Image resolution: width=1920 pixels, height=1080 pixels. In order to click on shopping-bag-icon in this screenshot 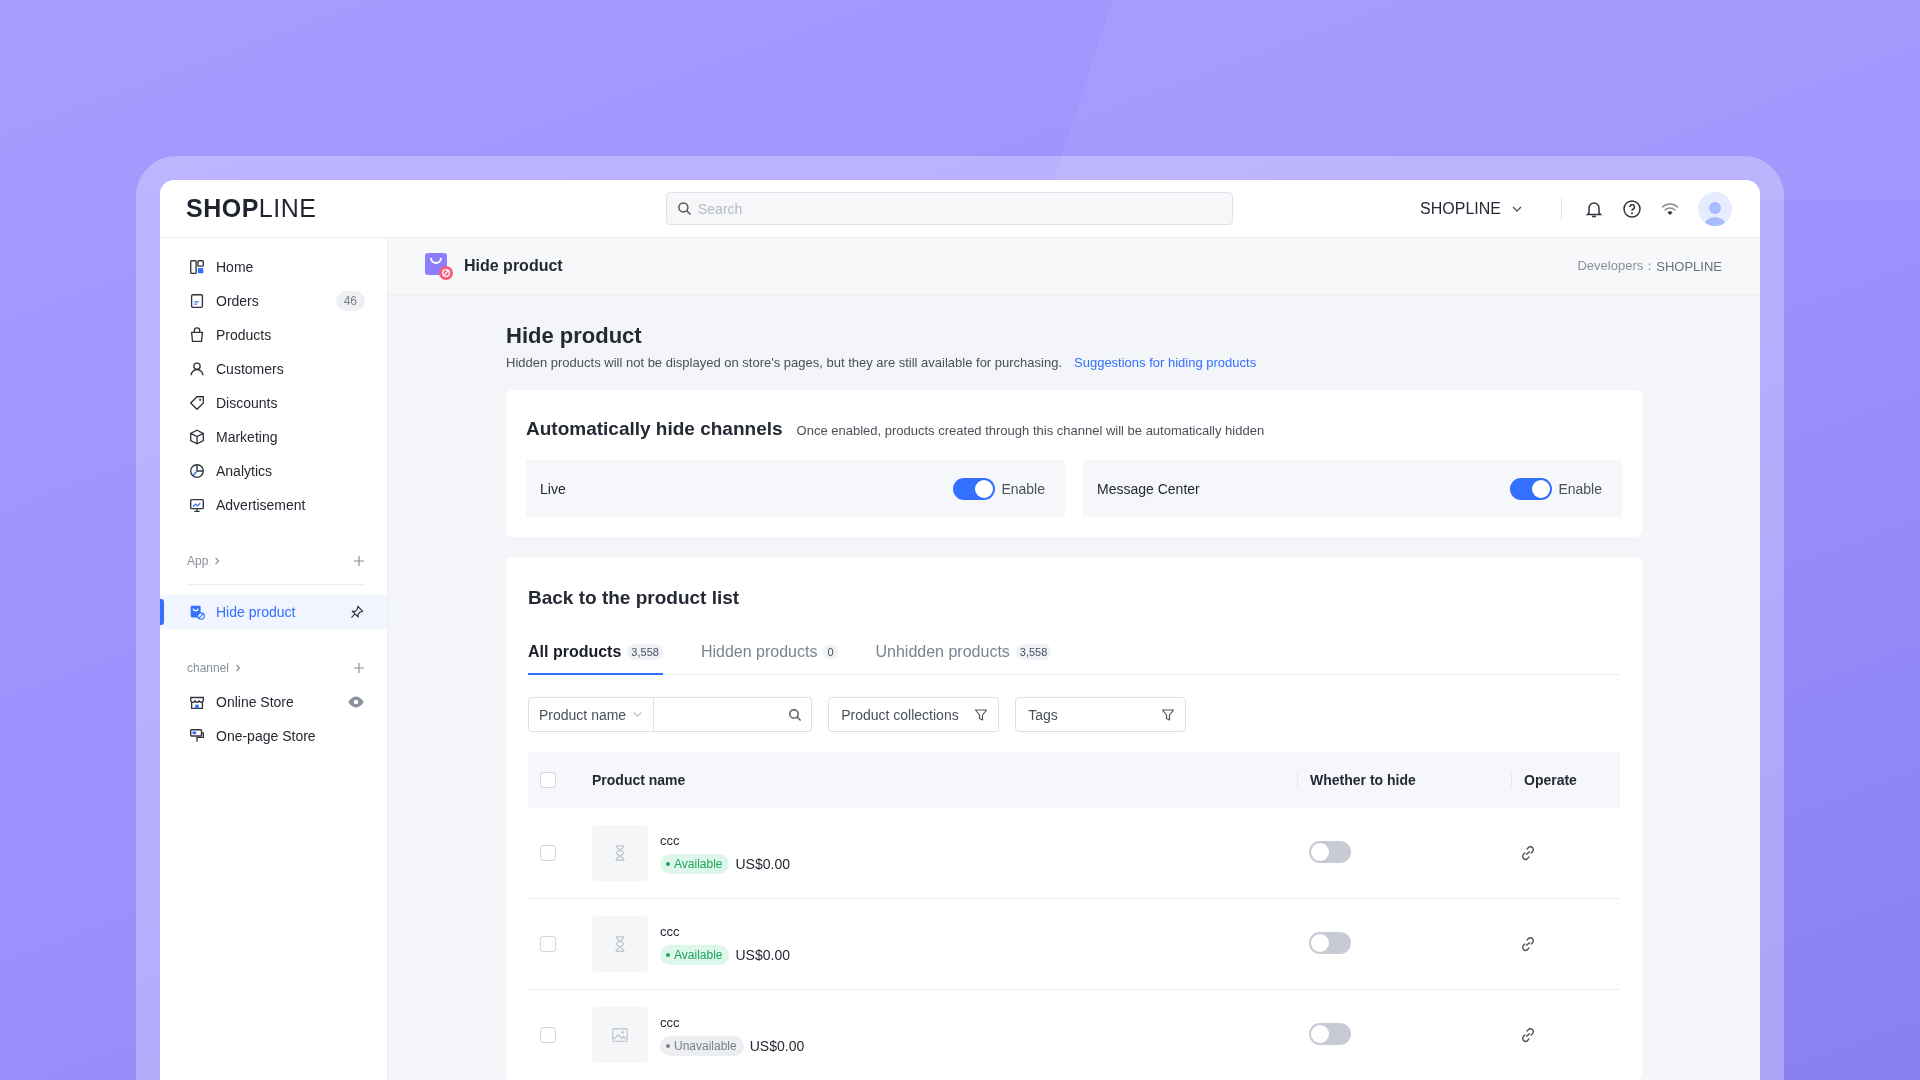, I will do `click(439, 266)`.